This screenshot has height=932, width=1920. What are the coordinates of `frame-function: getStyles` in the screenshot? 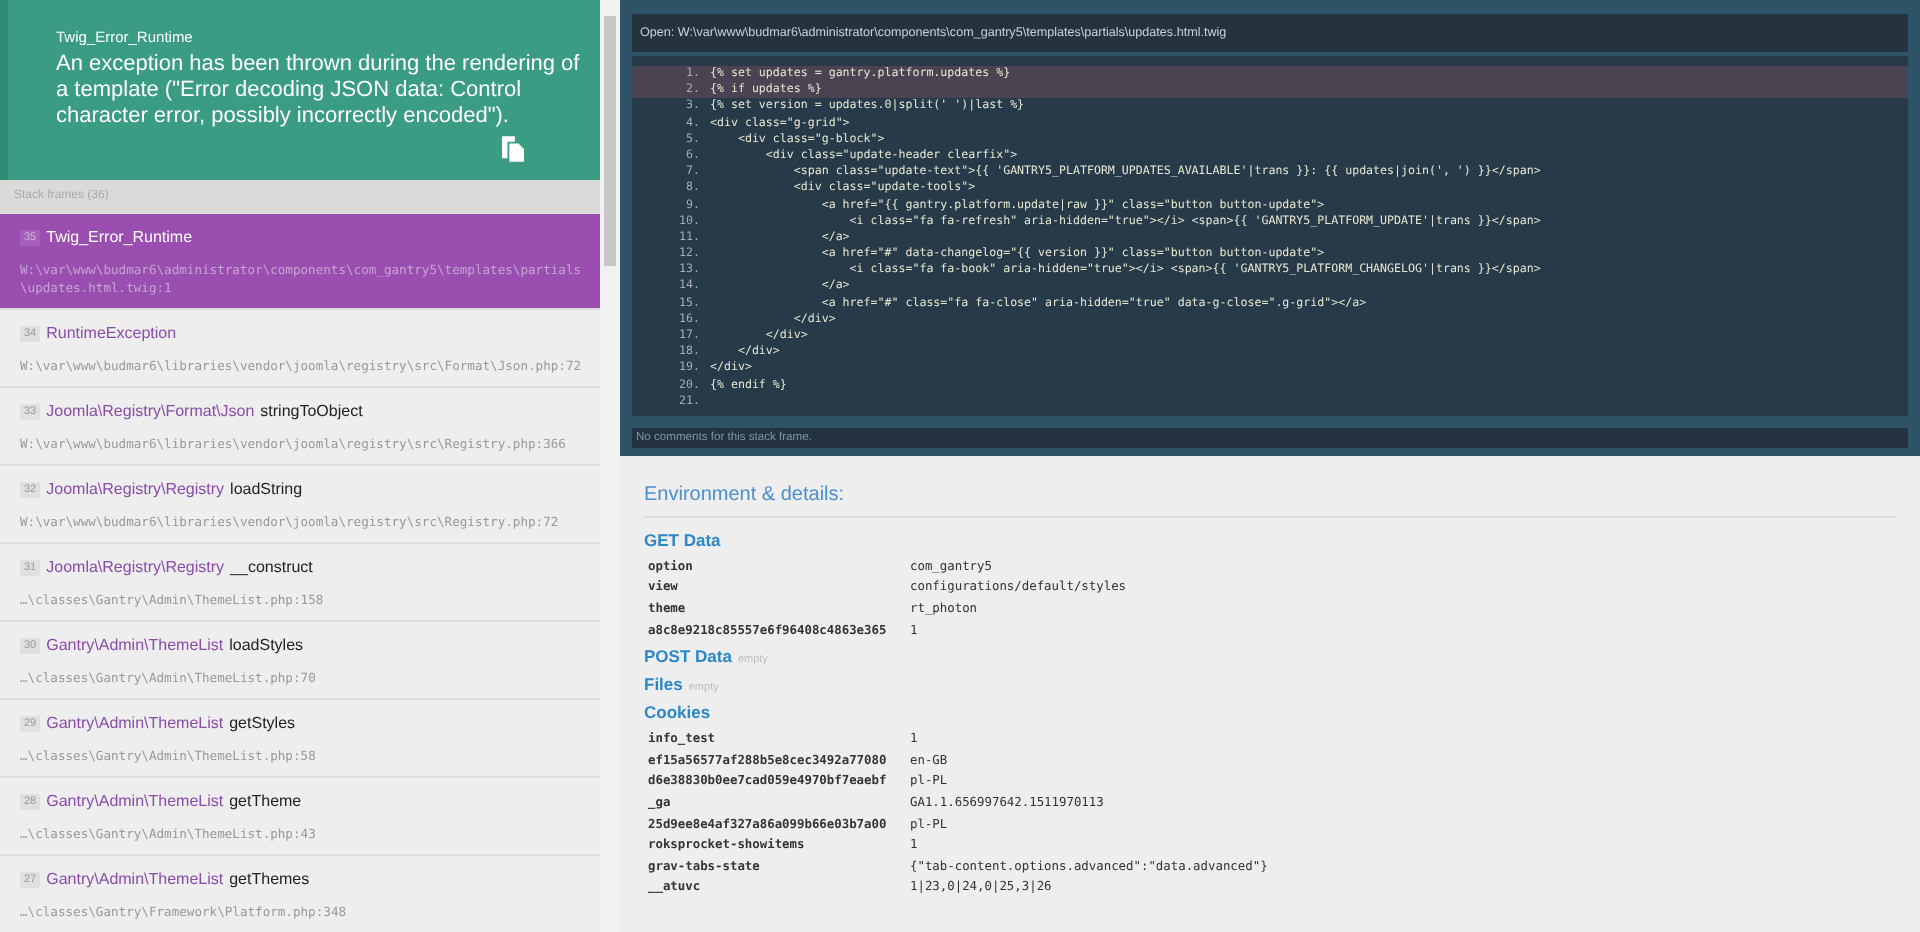 It's located at (262, 723).